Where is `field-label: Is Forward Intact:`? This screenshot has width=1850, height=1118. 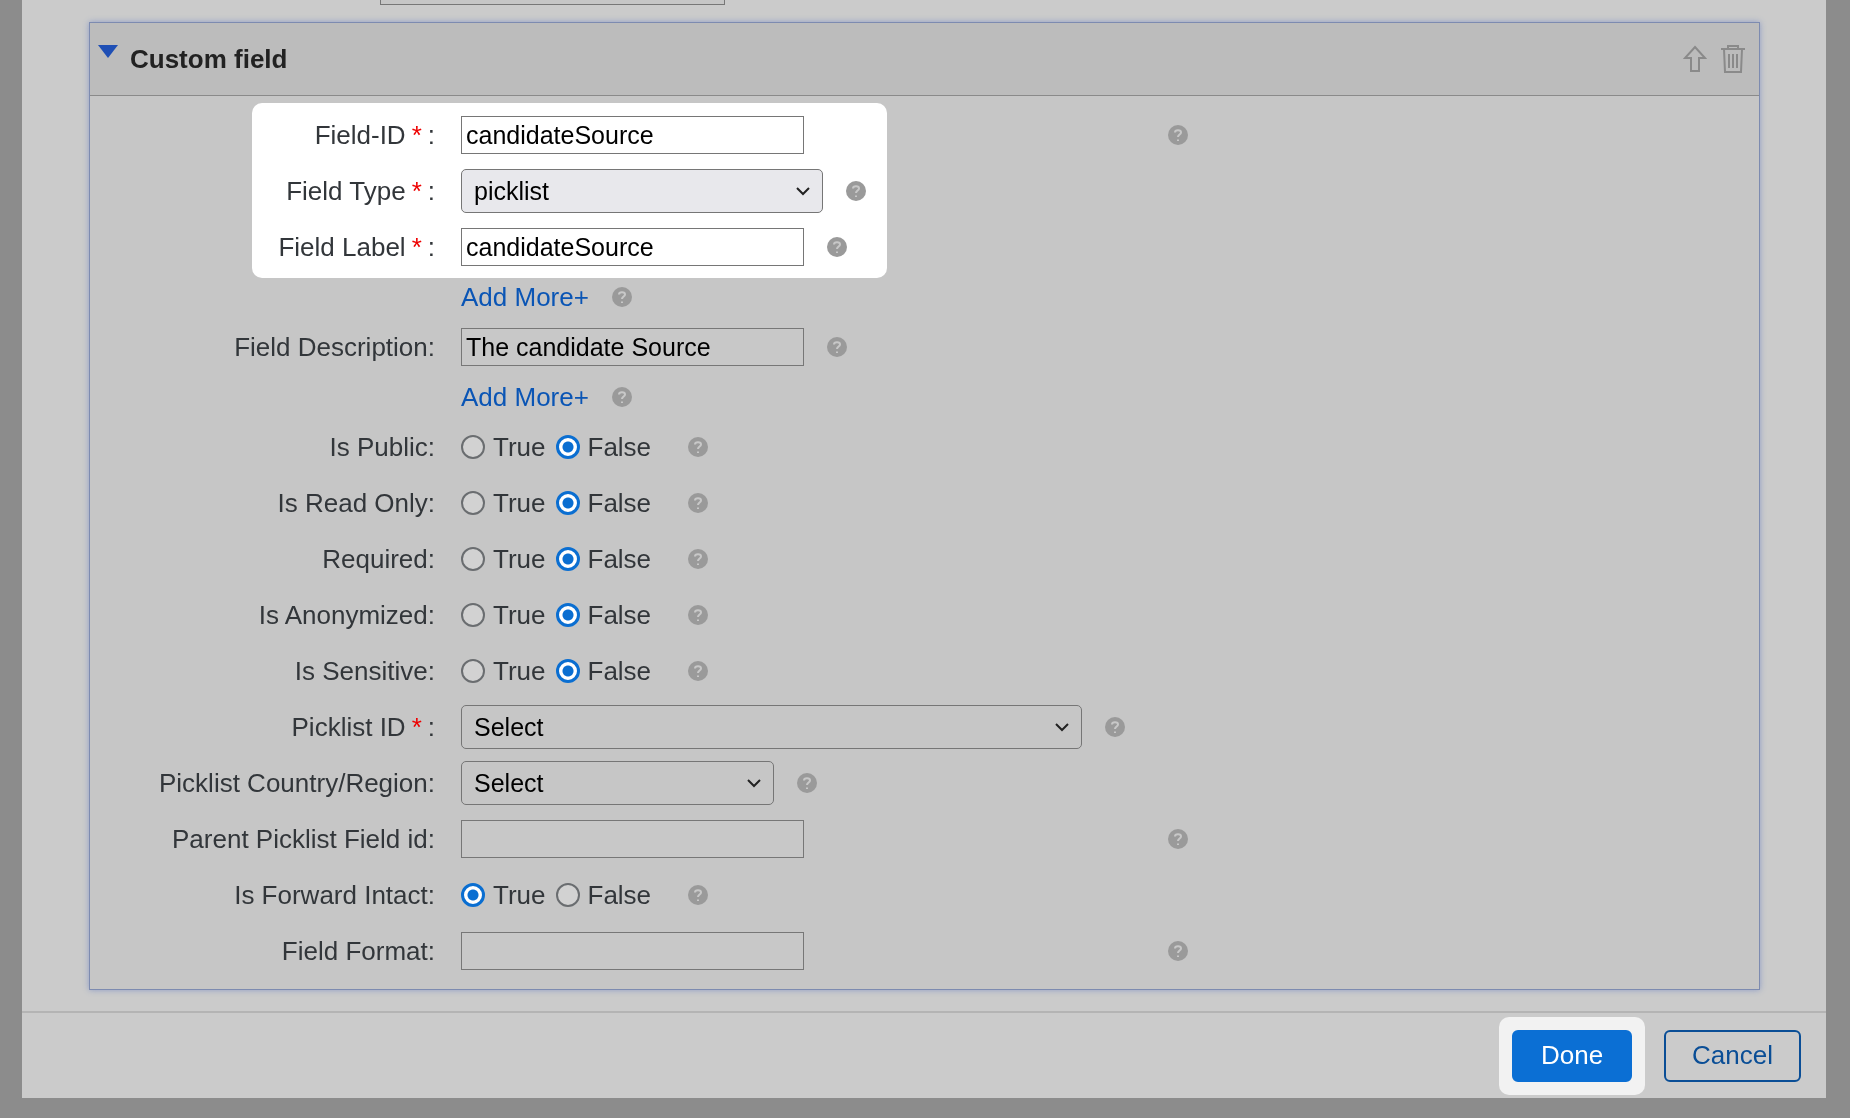
field-label: Is Forward Intact: is located at coordinates (334, 895).